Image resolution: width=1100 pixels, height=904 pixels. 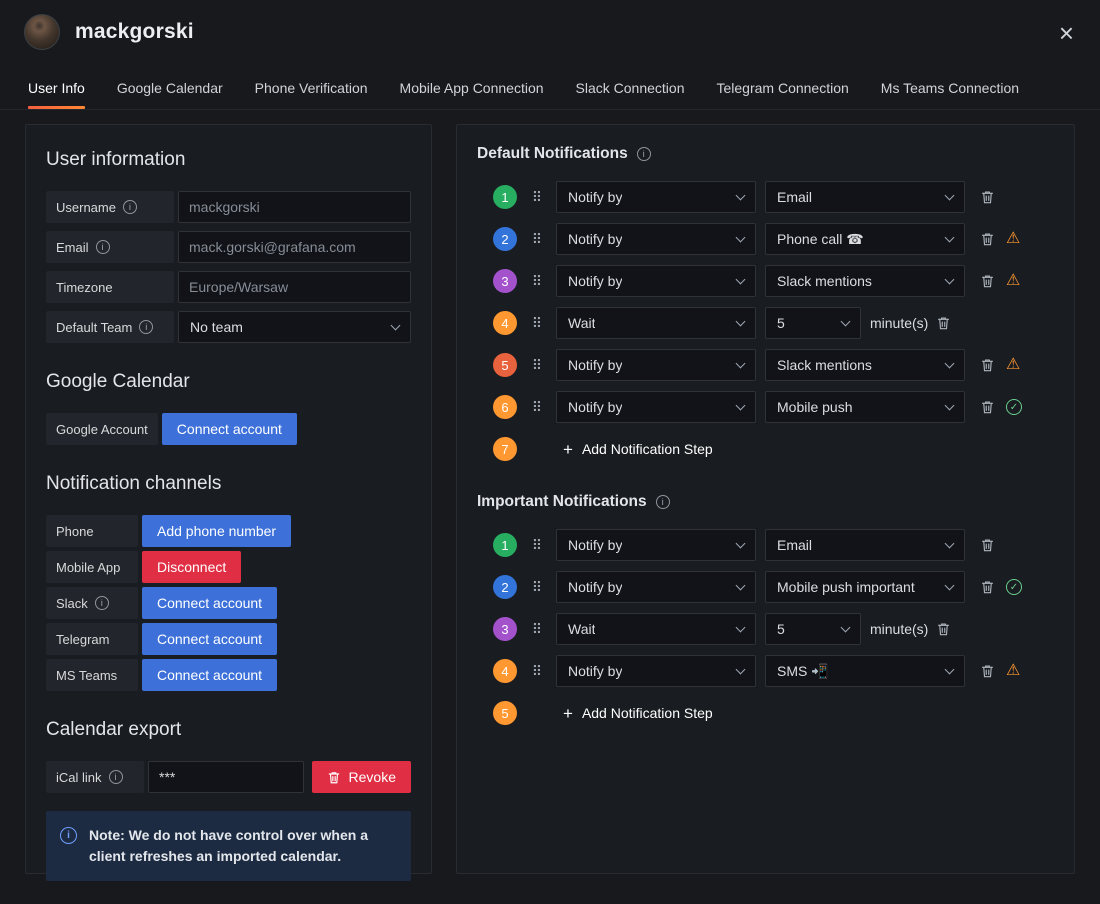 I want to click on warning-icon, so click(x=1013, y=365).